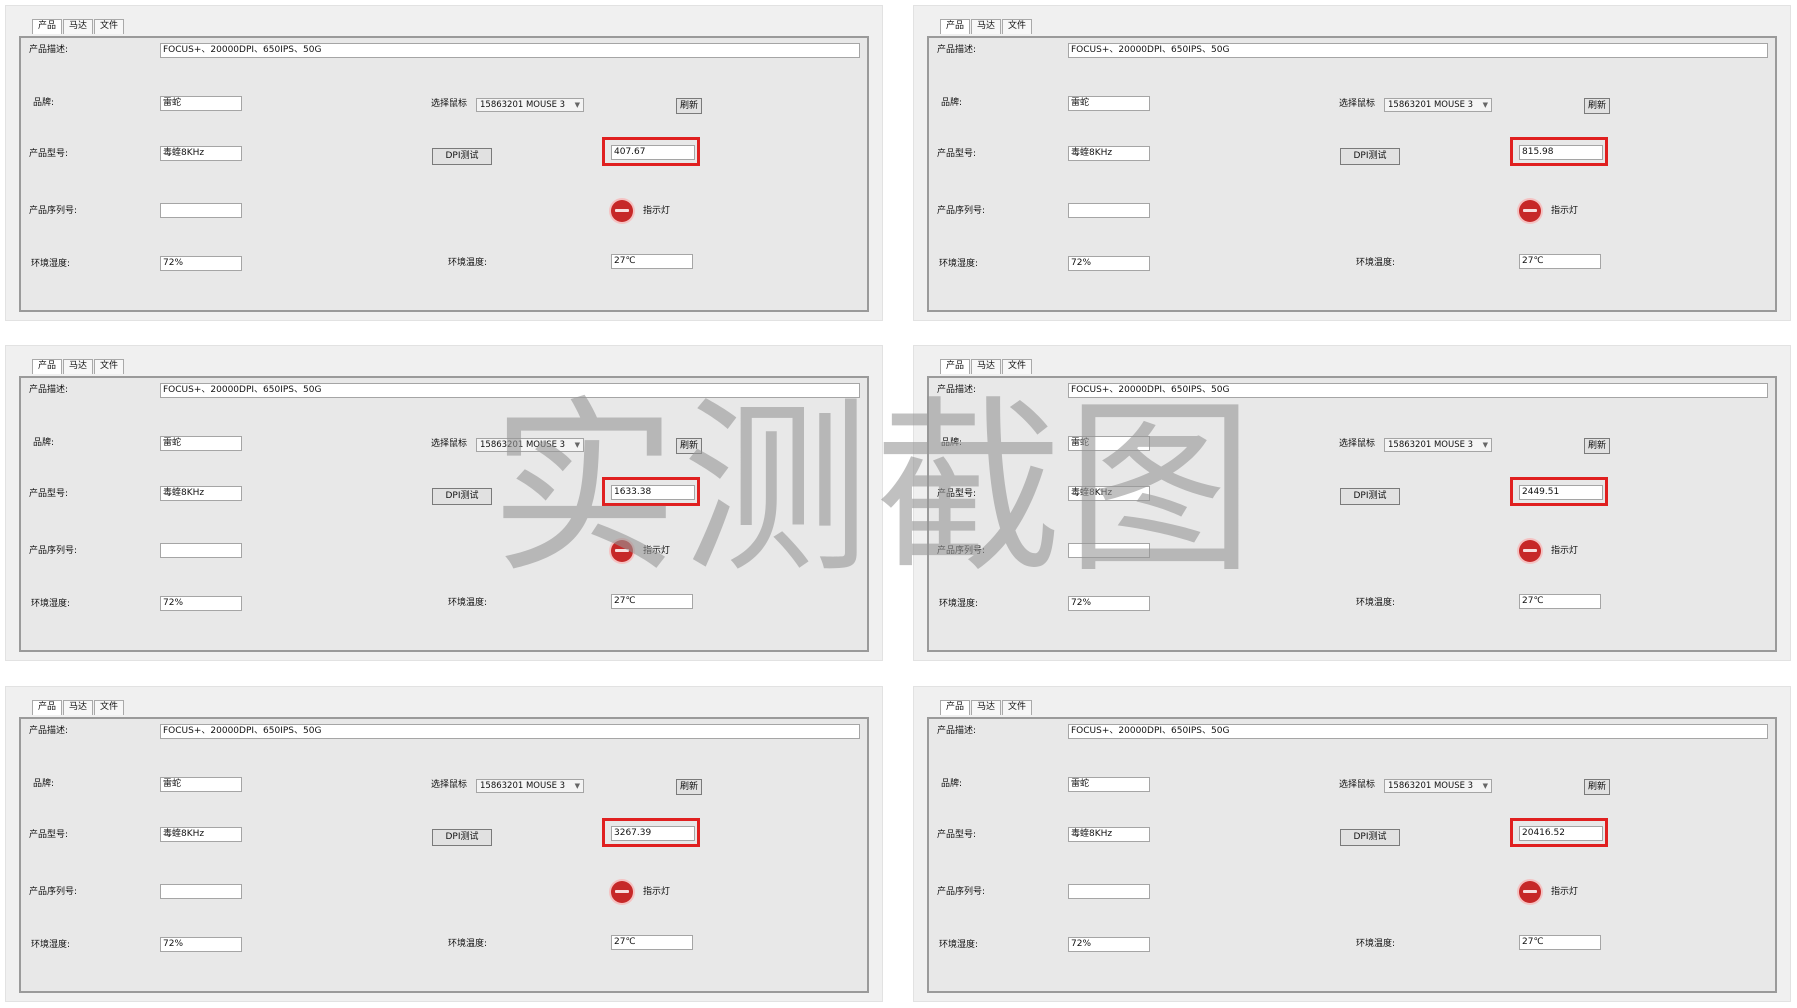  I want to click on brand-label: 品牌:, so click(952, 784).